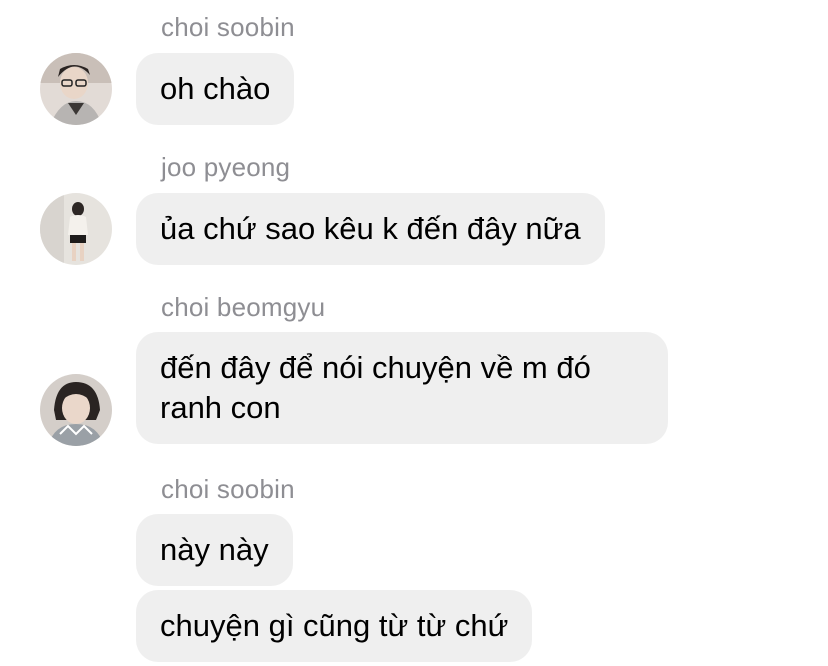 Image resolution: width=828 pixels, height=666 pixels. I want to click on message-bubble: ủa chứ sao kêu k đến đây nữa, so click(370, 229).